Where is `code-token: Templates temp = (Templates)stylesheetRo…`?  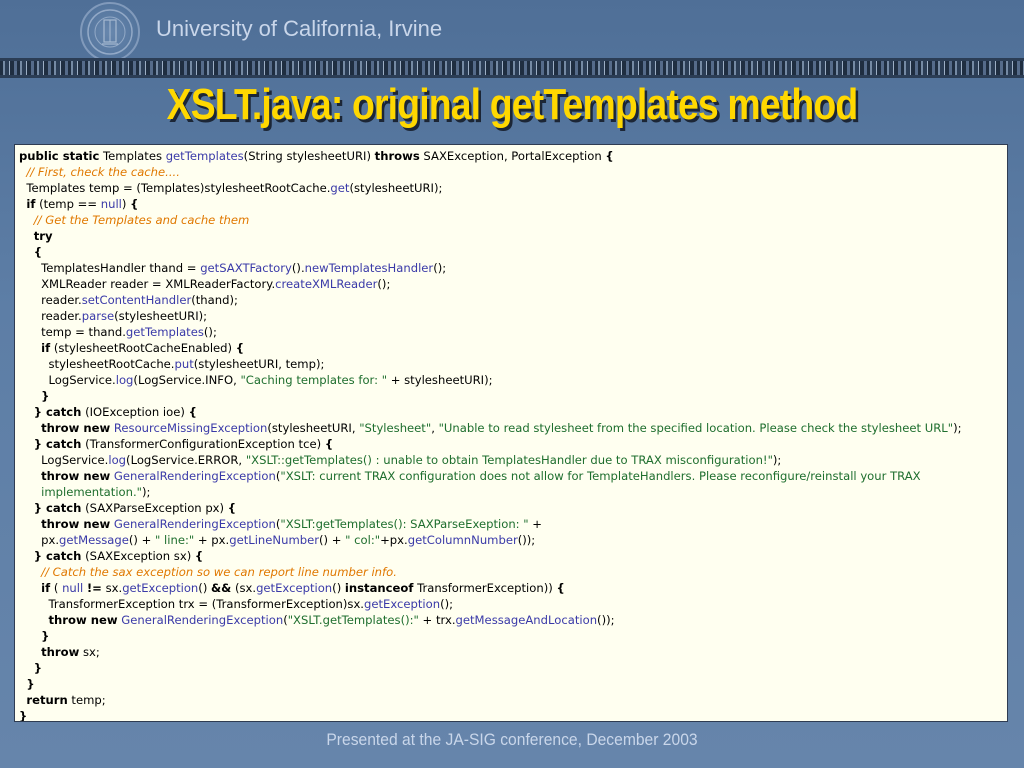
code-token: Templates temp = (Templates)stylesheetRo… is located at coordinates (175, 188).